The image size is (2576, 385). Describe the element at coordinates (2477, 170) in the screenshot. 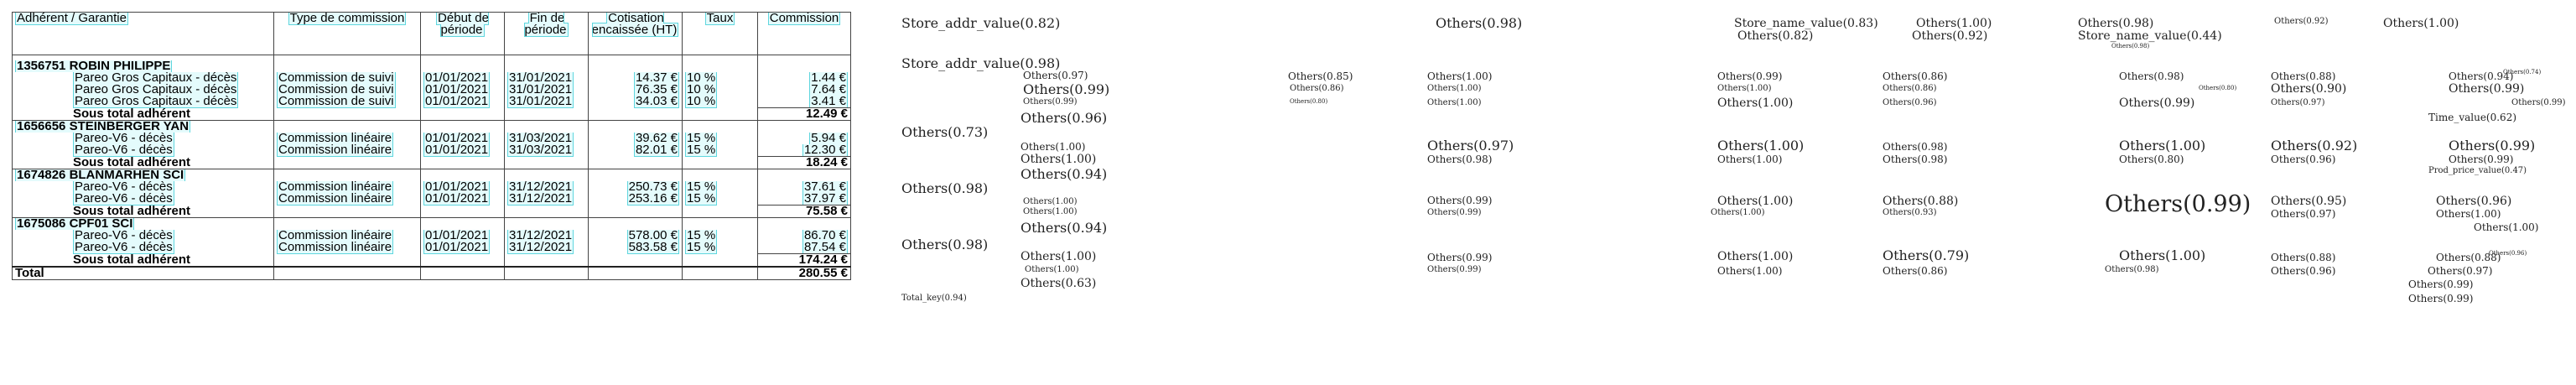

I see `annotation-label: Prod_price_value(0.47)` at that location.